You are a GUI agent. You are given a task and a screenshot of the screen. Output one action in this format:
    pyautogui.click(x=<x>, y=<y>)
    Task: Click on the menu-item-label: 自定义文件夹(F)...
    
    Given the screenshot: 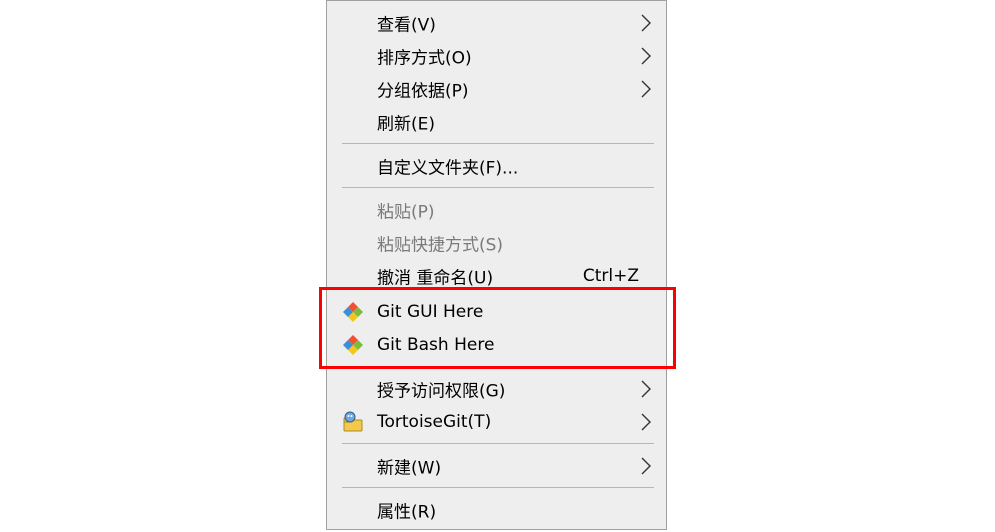 What is the action you would take?
    pyautogui.click(x=448, y=168)
    